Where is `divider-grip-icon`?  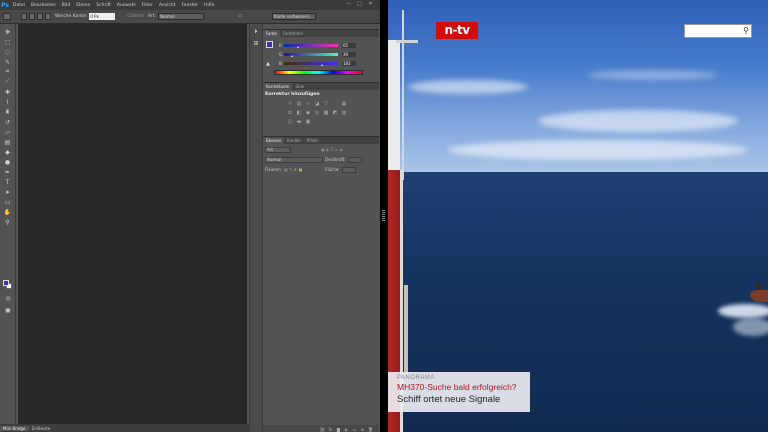 divider-grip-icon is located at coordinates (383, 216).